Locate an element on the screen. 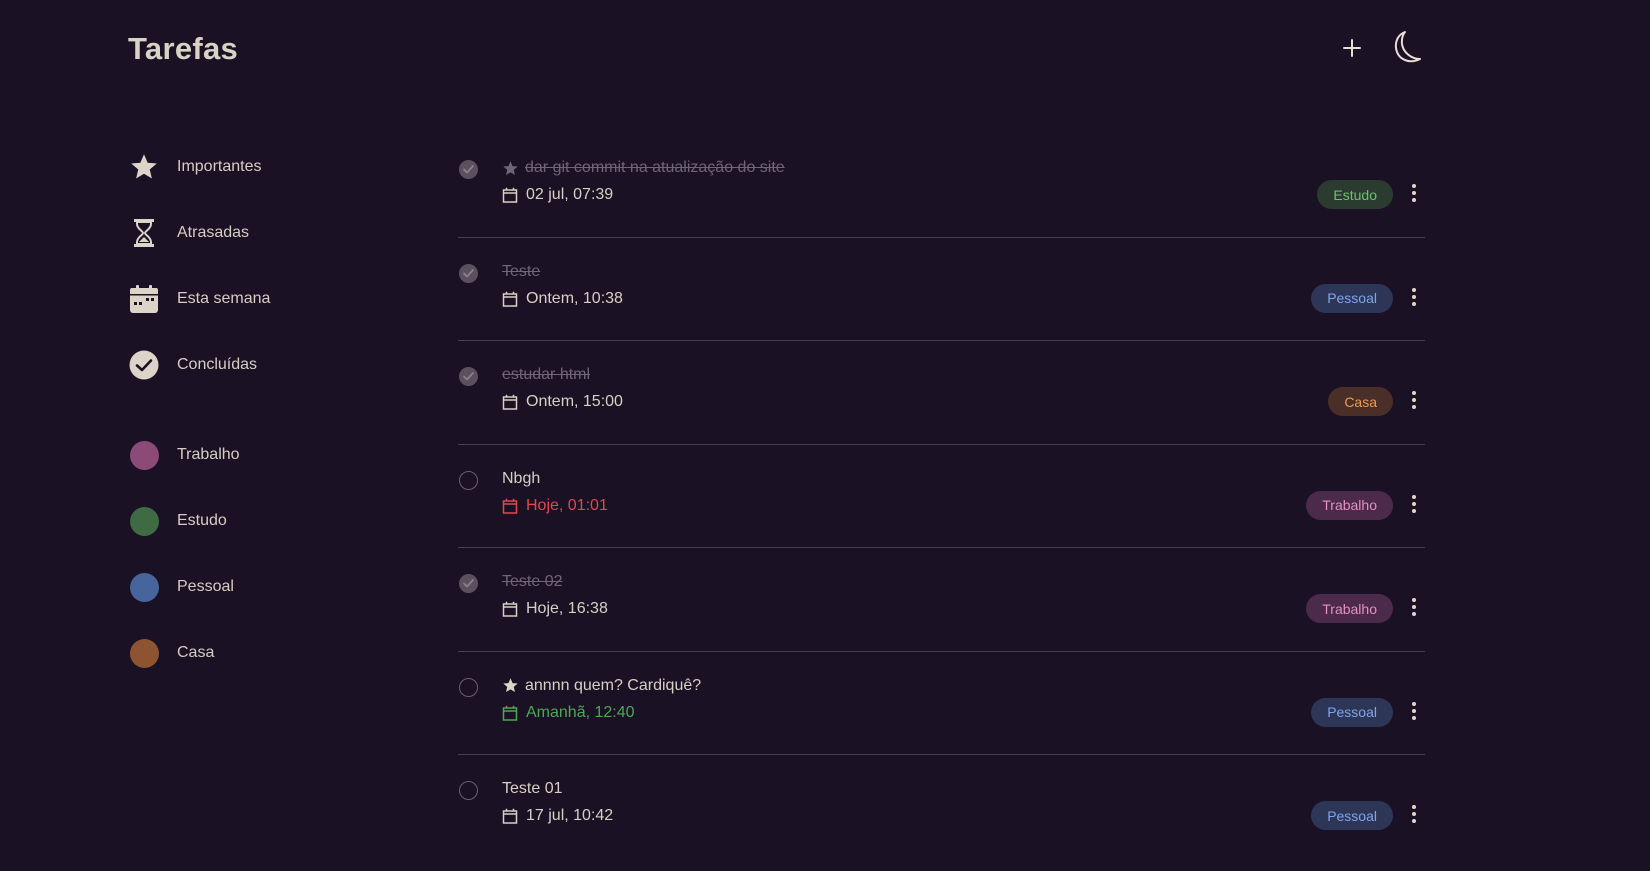  calendar-week-icon is located at coordinates (144, 299).